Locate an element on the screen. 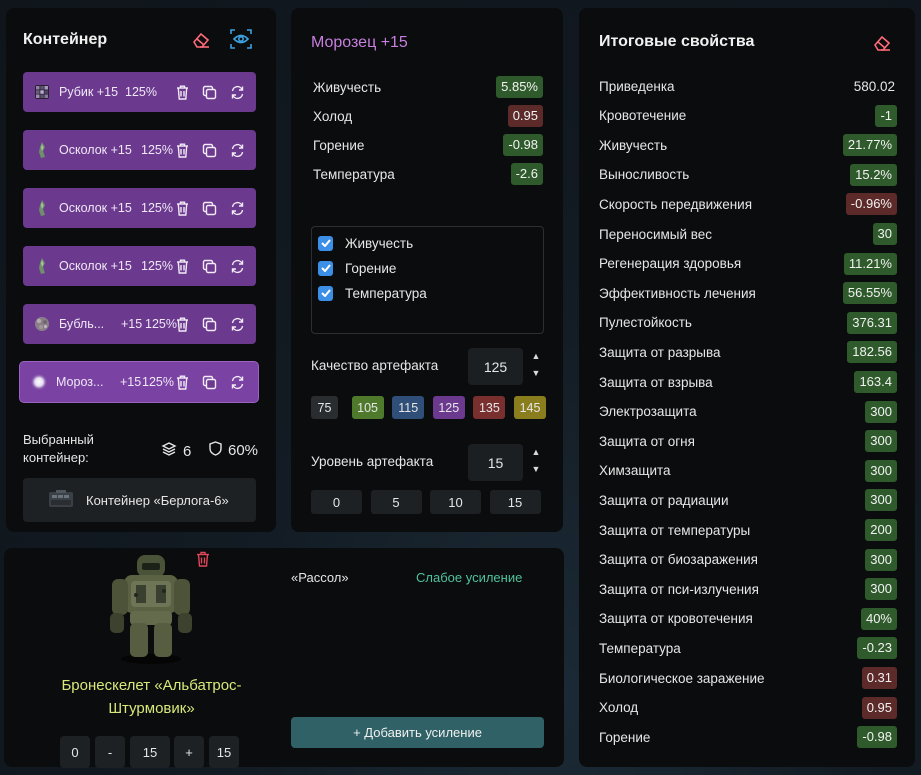 This screenshot has width=921, height=775. slots-value: 6 is located at coordinates (187, 451).